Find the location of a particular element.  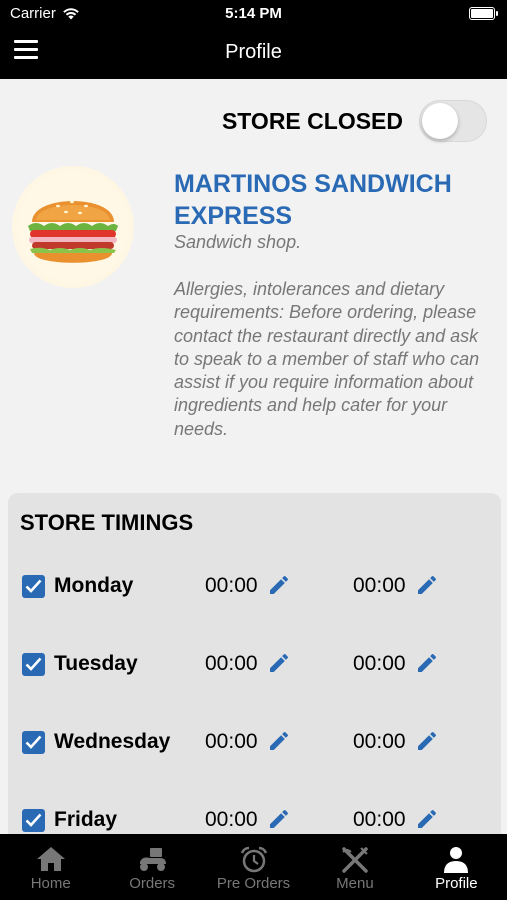

status-time: 5:14 PM is located at coordinates (253, 13).